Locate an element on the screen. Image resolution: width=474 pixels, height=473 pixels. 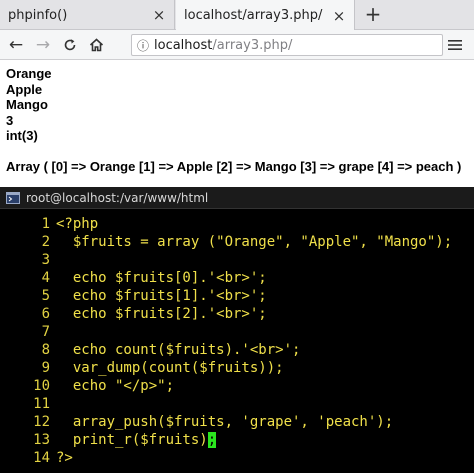
output-line: Orange is located at coordinates (29, 73).